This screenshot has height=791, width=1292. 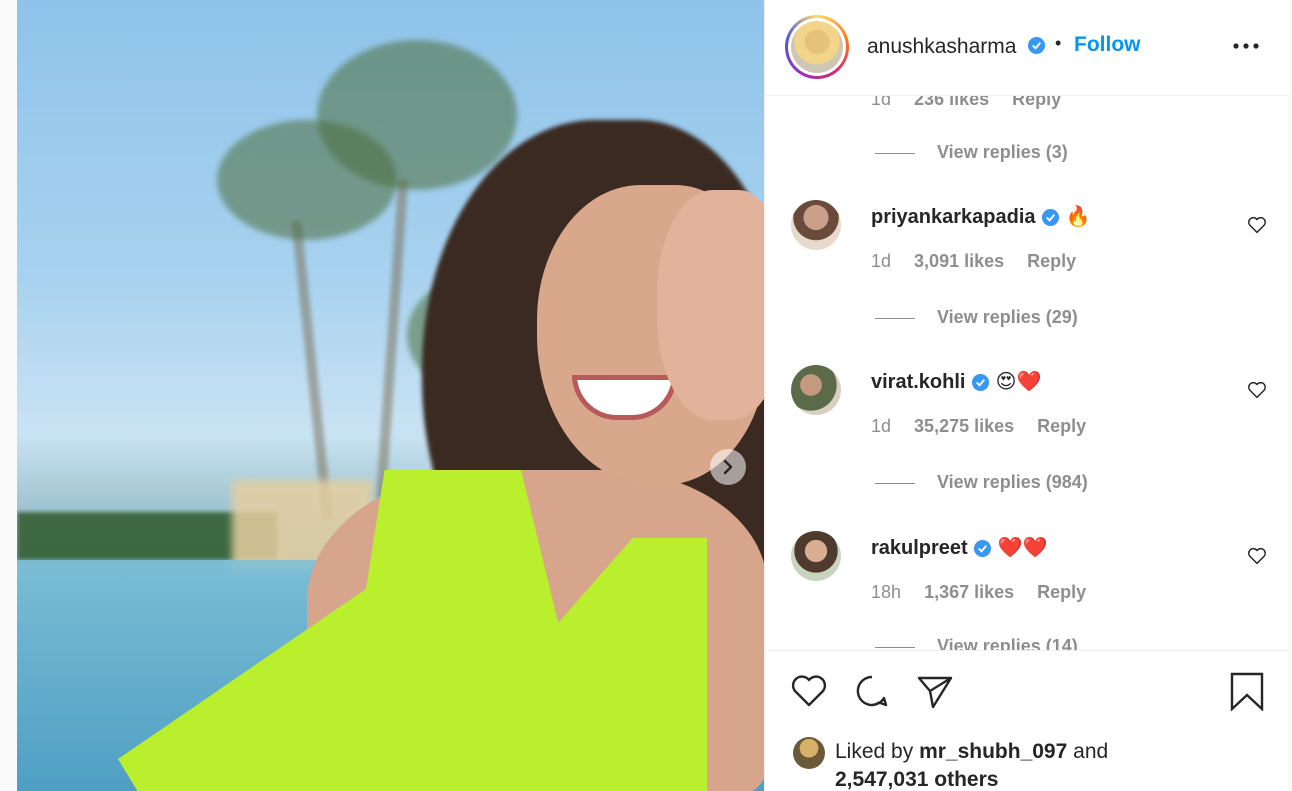 I want to click on commenter-username: priyankarkapadia, so click(x=953, y=217).